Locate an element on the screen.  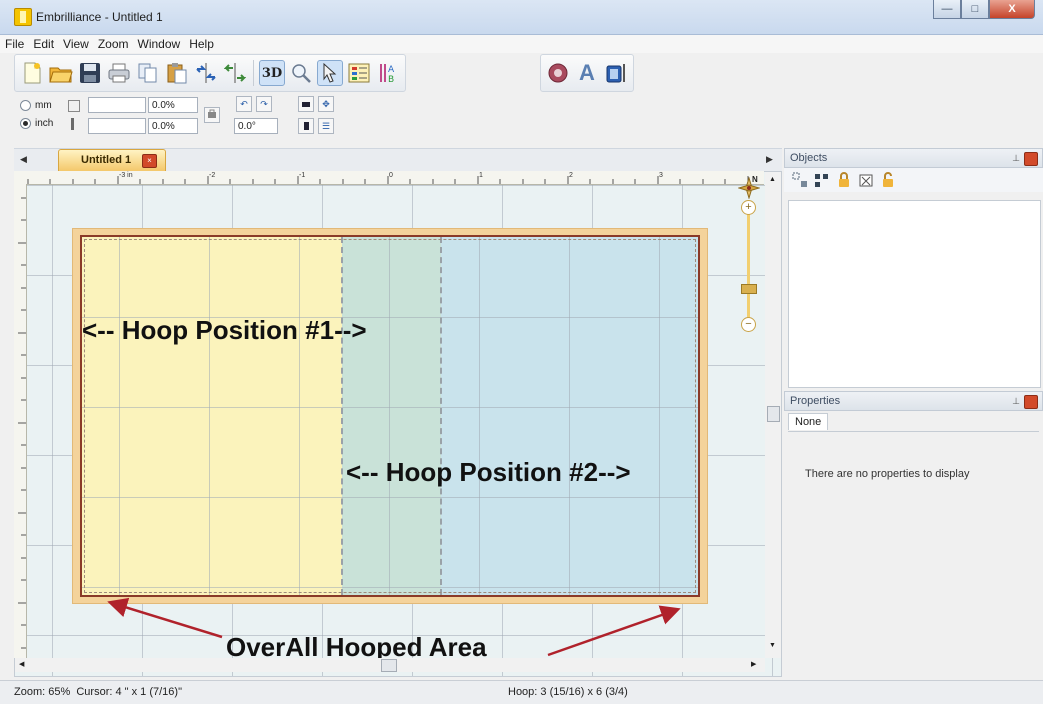
rotate-right-button: ↷ is located at coordinates (264, 104).